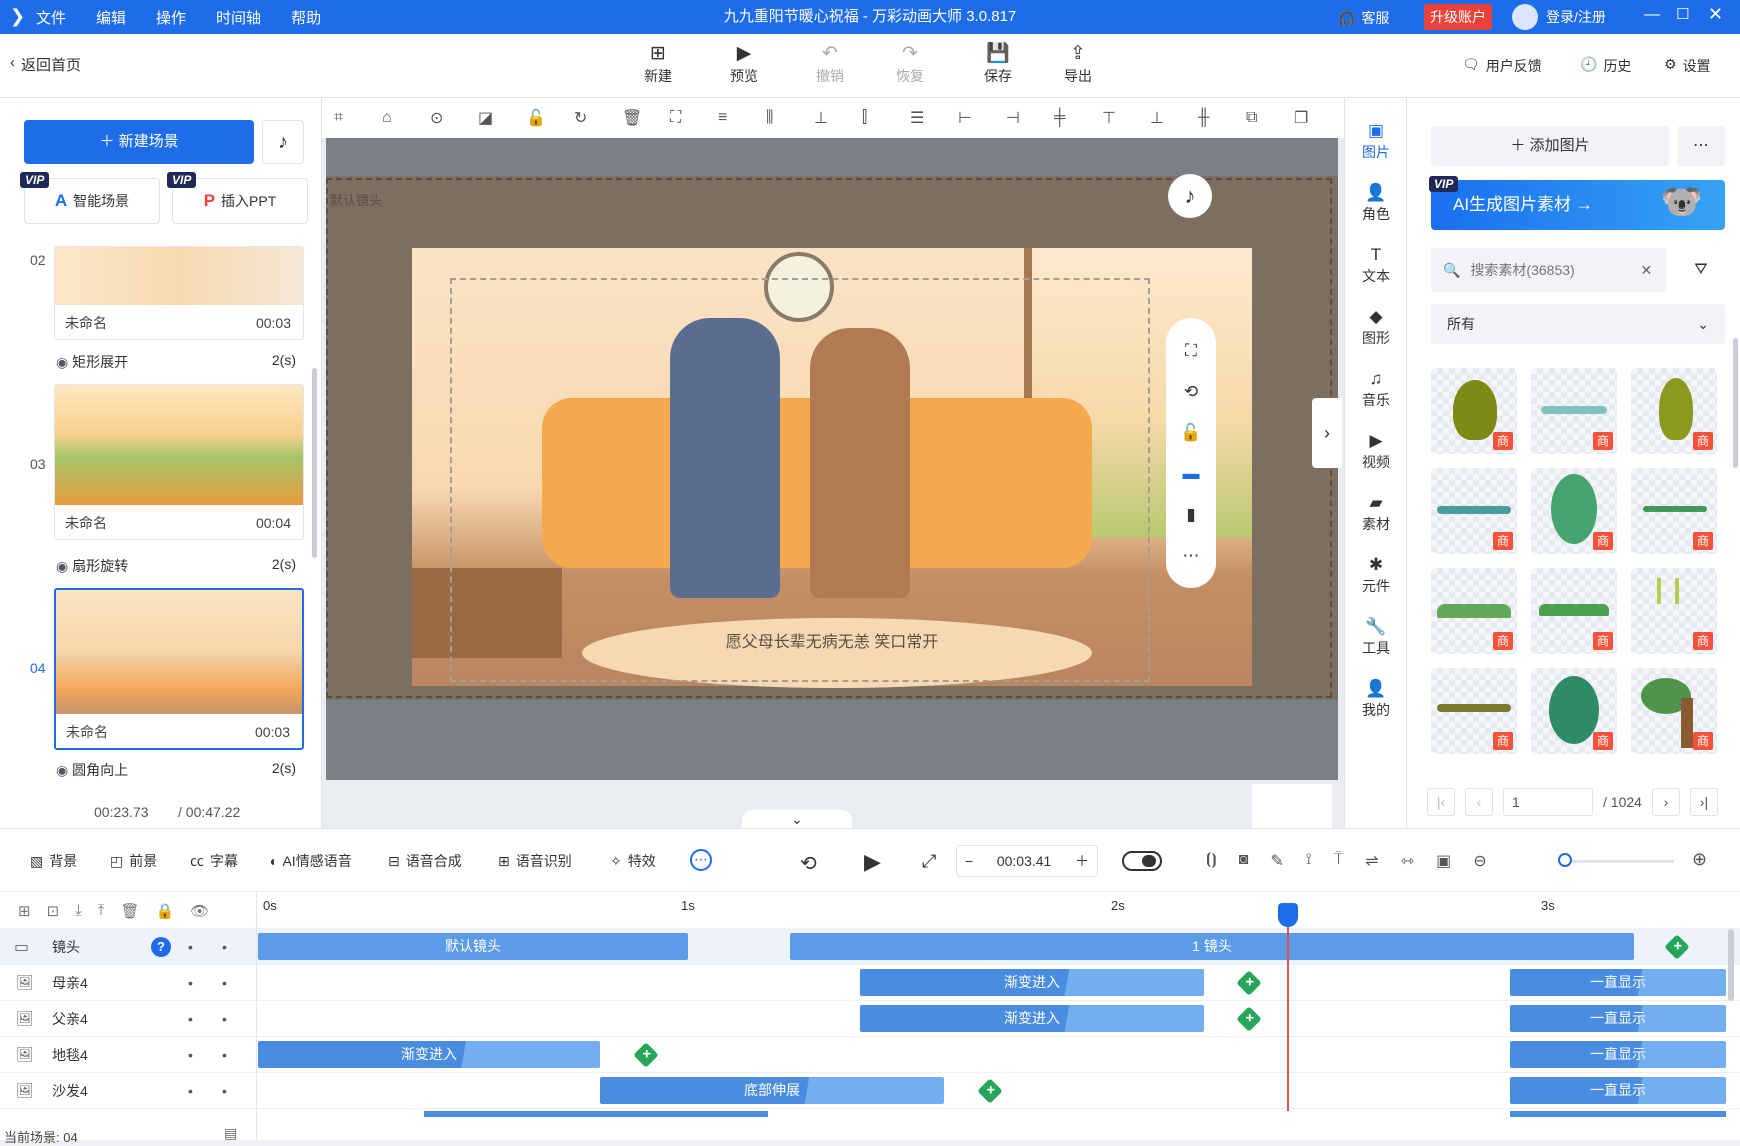 The width and height of the screenshot is (1740, 1146). What do you see at coordinates (934, 118) in the screenshot?
I see `distribute-v-icon: ☰` at bounding box center [934, 118].